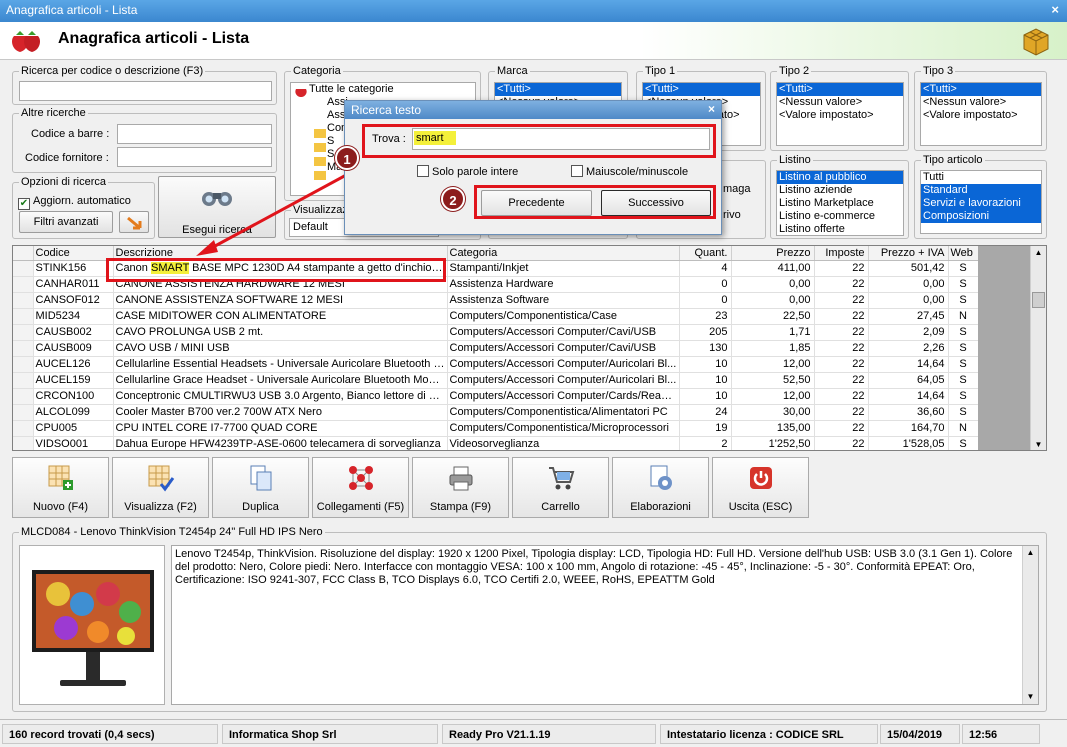  Describe the element at coordinates (981, 190) in the screenshot. I see `list-item: Standard` at that location.